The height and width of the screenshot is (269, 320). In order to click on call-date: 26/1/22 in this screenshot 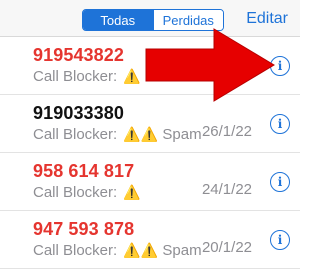, I will do `click(226, 131)`.